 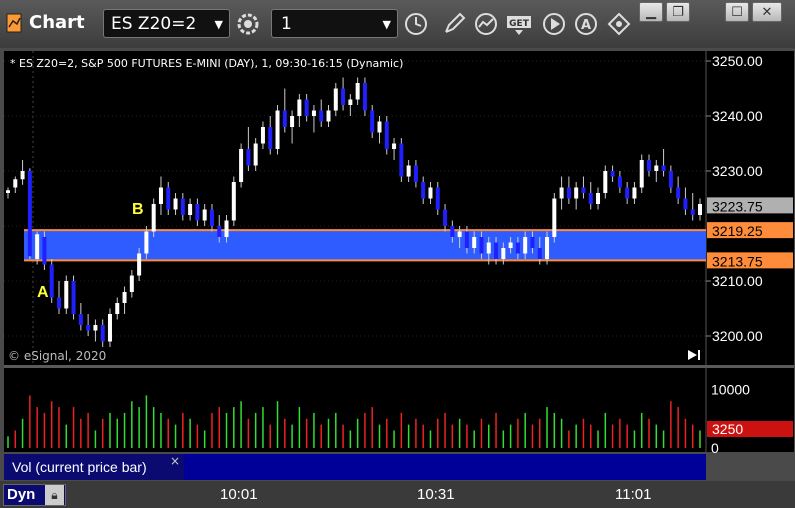 I want to click on copyright: © eSignal, 2020, so click(x=57, y=356).